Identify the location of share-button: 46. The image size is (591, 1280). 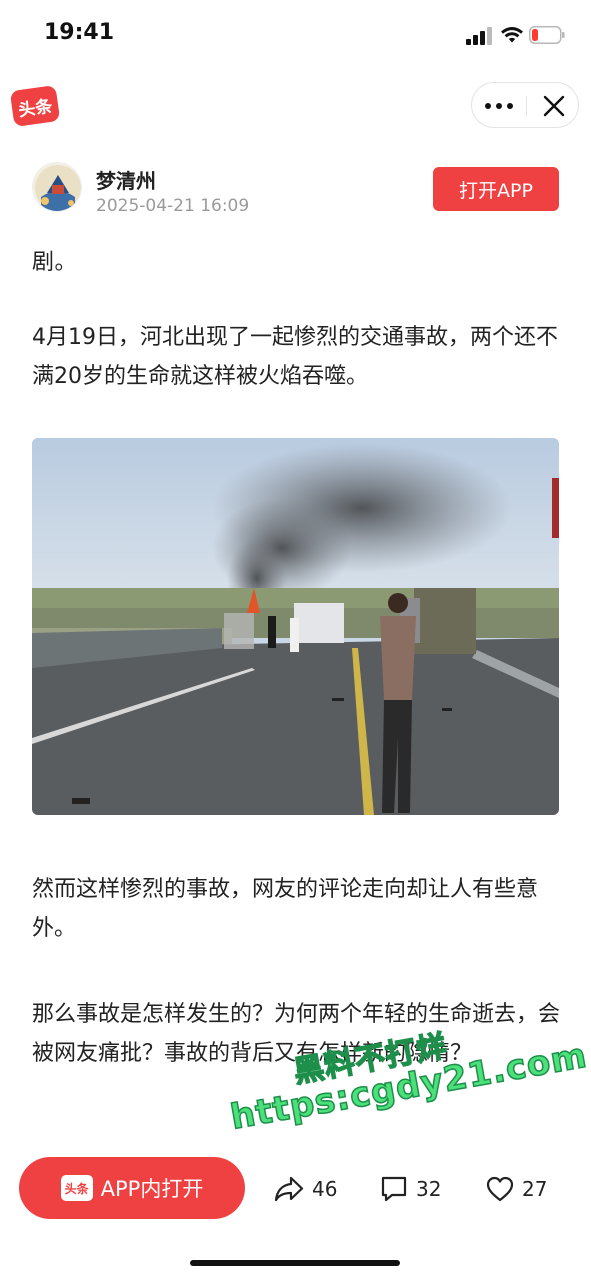
(305, 1189).